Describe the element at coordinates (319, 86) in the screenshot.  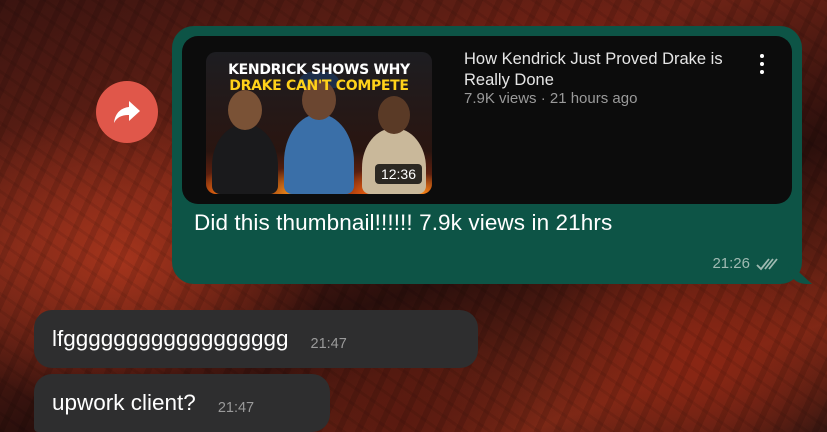
I see `thumbnail-headline-line2: DRAKE CAN'T COMPETE` at that location.